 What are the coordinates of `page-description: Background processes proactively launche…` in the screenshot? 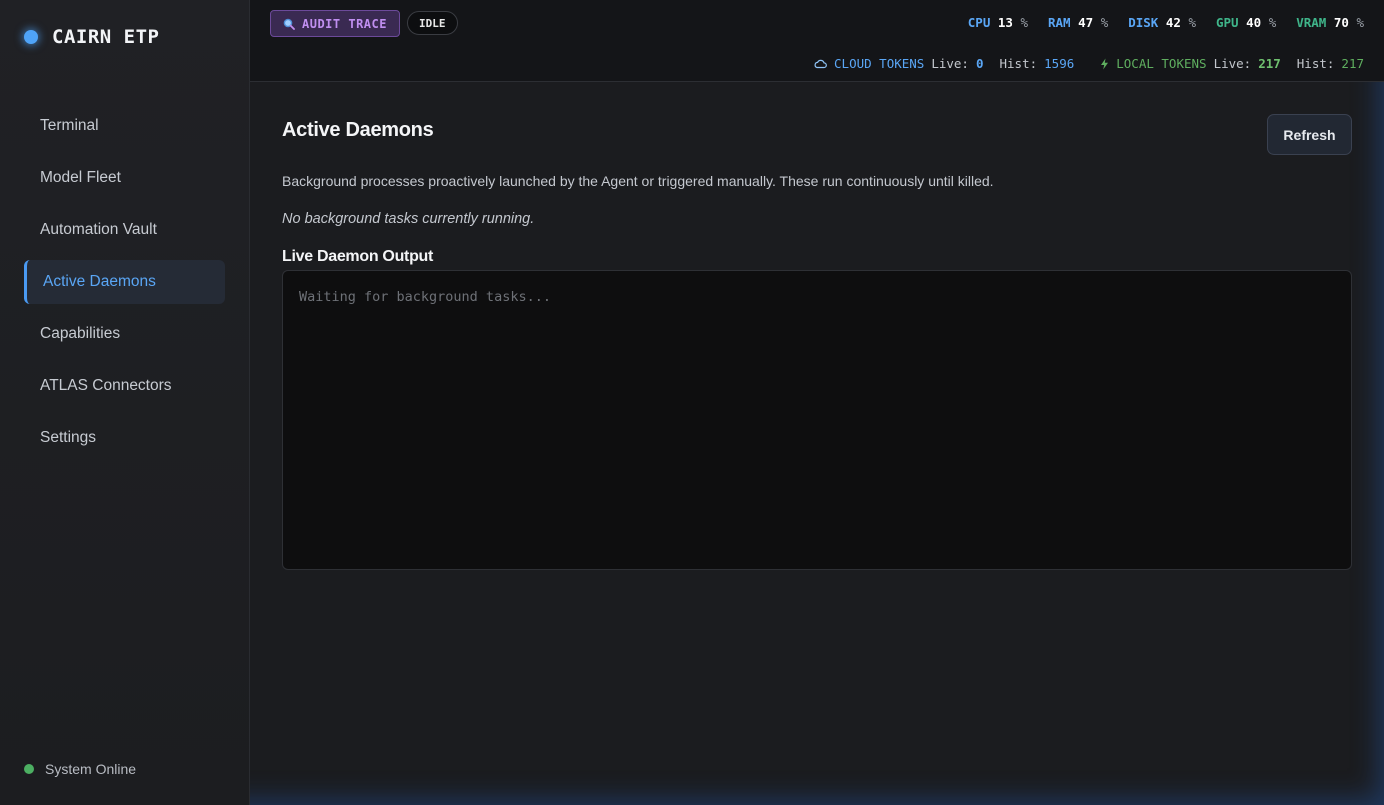 It's located at (638, 181).